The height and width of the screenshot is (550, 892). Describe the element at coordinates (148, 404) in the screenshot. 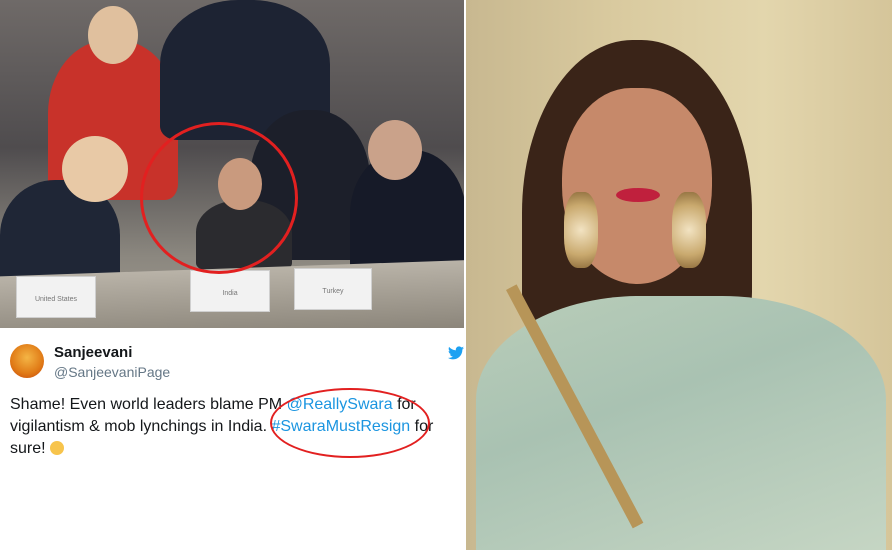

I see `tweet-text-part: Shame! Even world leaders blame PM` at that location.